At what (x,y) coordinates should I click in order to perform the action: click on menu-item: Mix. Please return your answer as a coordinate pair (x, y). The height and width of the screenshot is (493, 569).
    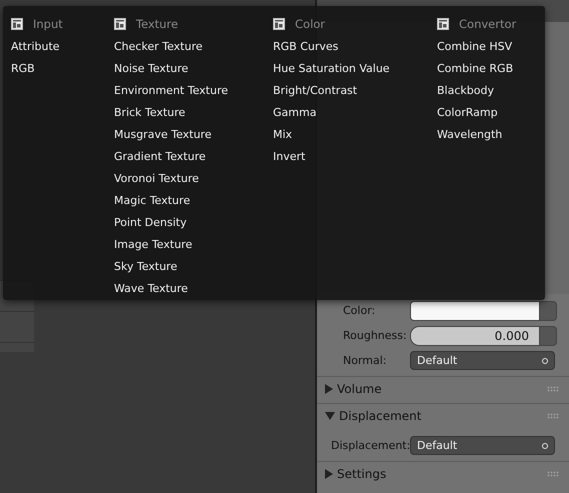
    Looking at the image, I should click on (355, 135).